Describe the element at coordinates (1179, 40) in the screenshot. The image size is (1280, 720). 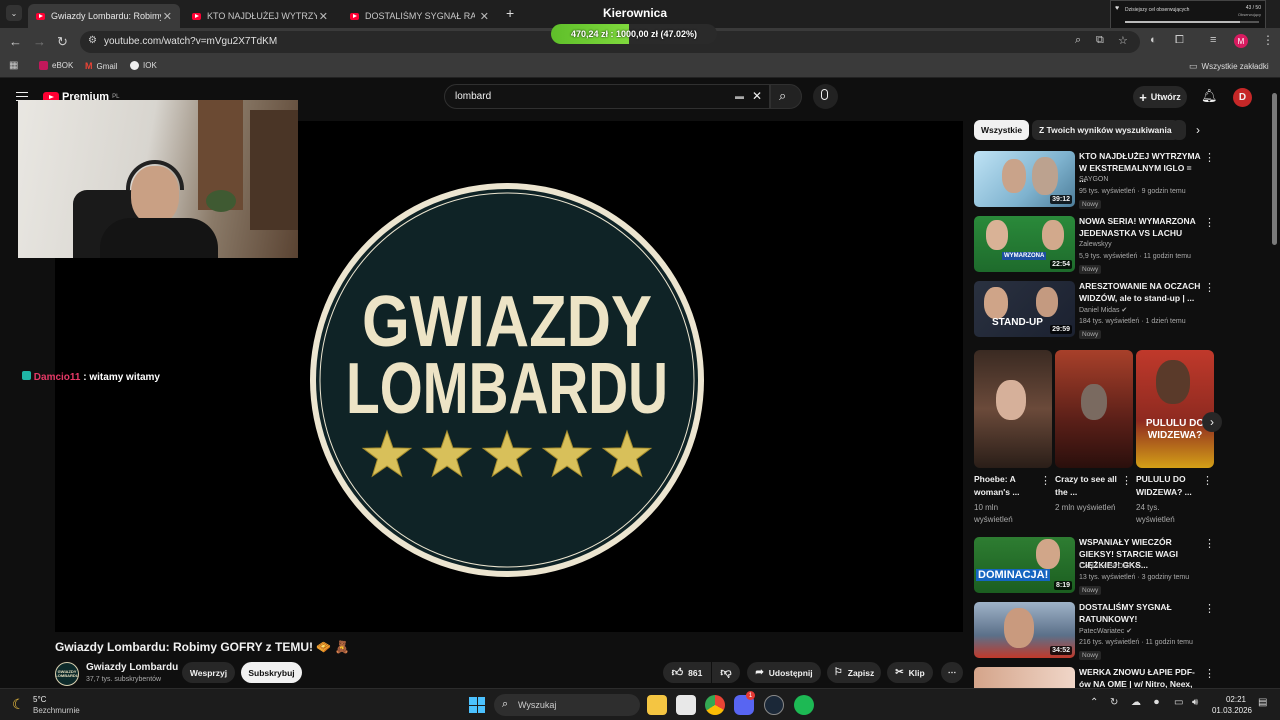
I see `puzzle-icon: ⧠` at that location.